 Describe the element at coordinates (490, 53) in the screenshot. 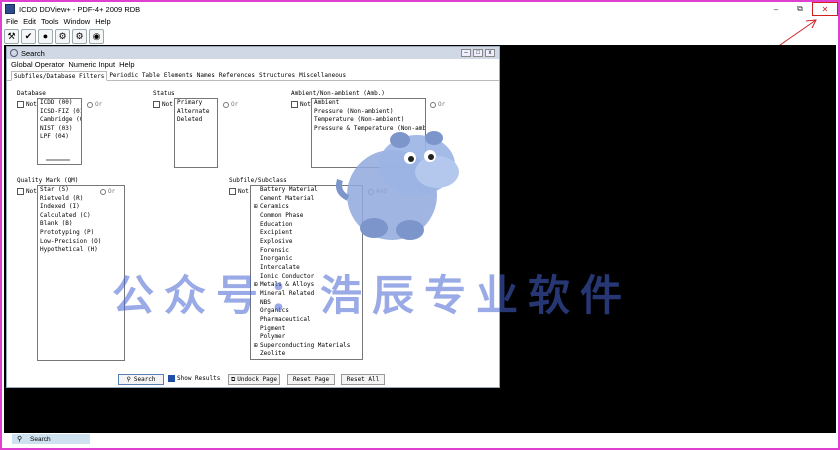

I see `close-icon: x` at that location.